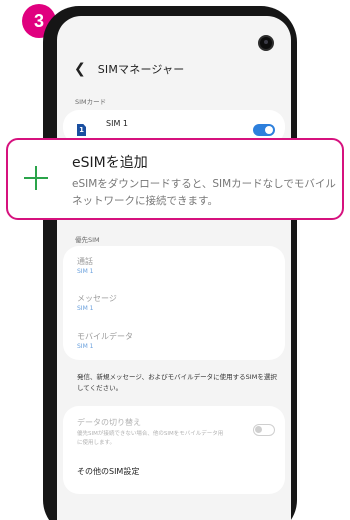 The width and height of the screenshot is (350, 520). What do you see at coordinates (80, 69) in the screenshot?
I see `arrow-back-icon: ❮` at bounding box center [80, 69].